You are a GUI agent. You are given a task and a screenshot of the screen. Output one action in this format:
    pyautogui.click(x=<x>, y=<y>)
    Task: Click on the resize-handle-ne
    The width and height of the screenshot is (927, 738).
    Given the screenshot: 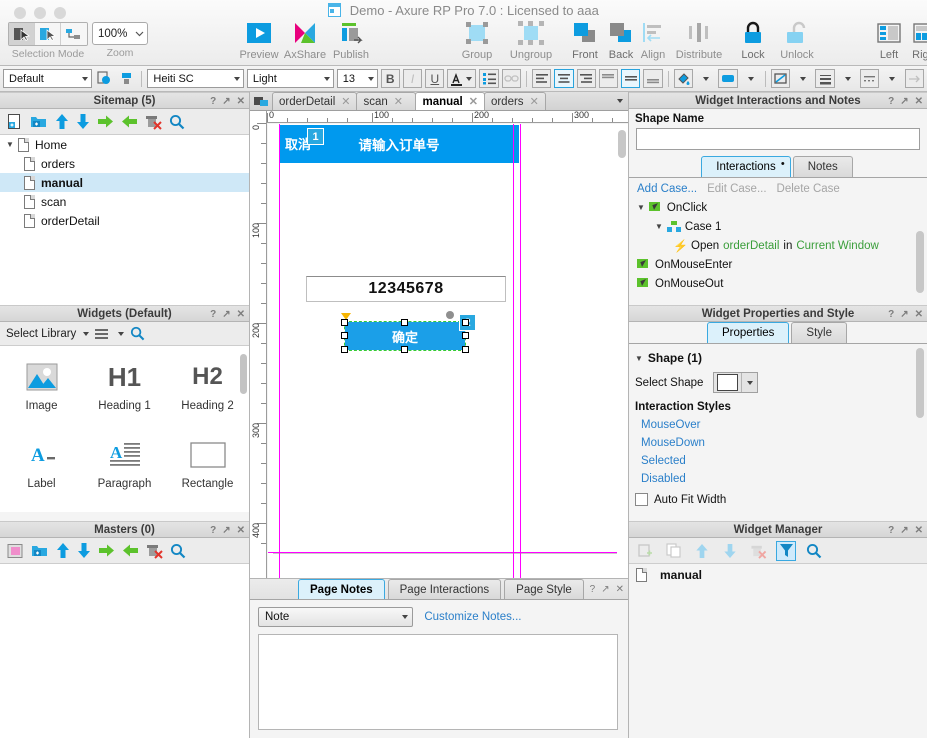 What is the action you would take?
    pyautogui.click(x=465, y=322)
    